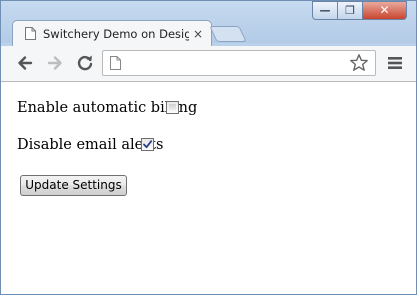  What do you see at coordinates (228, 34) in the screenshot?
I see `new-tab-button` at bounding box center [228, 34].